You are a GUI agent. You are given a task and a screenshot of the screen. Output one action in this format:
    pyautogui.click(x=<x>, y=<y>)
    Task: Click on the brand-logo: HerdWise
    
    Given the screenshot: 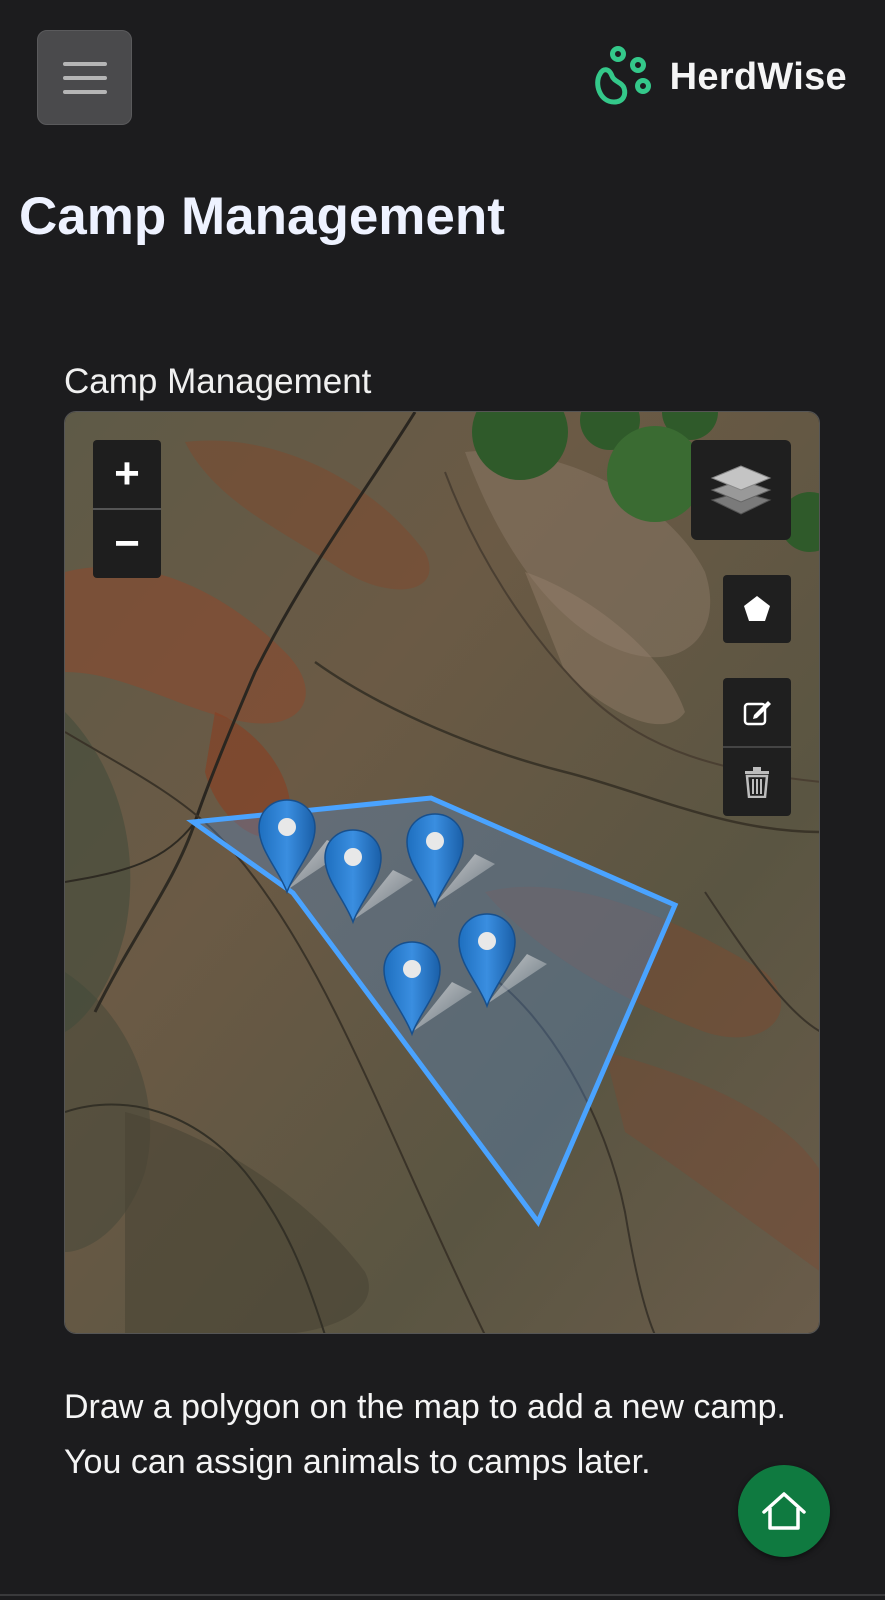 What is the action you would take?
    pyautogui.click(x=718, y=77)
    